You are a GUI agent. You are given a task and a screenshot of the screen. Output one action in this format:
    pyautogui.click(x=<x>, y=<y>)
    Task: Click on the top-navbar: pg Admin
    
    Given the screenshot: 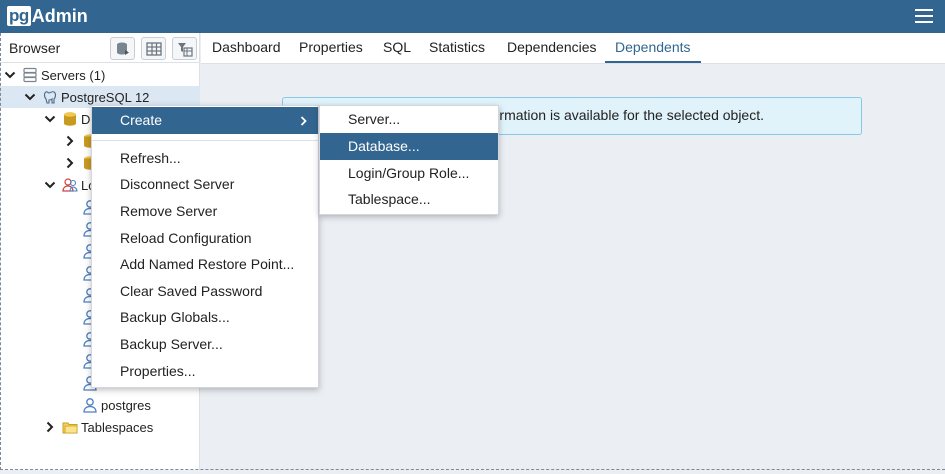 What is the action you would take?
    pyautogui.click(x=472, y=16)
    